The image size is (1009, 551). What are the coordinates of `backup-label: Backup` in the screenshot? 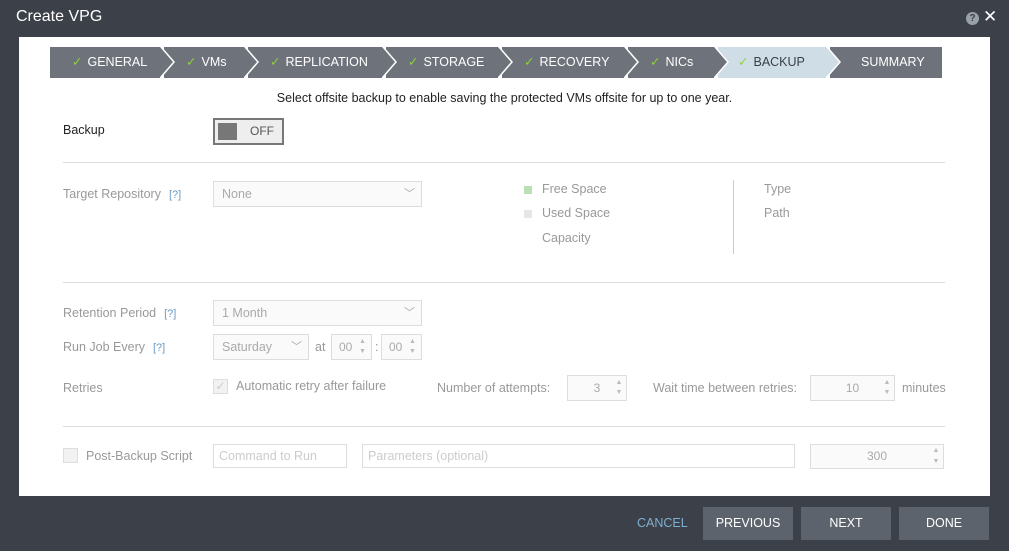 It's located at (84, 130).